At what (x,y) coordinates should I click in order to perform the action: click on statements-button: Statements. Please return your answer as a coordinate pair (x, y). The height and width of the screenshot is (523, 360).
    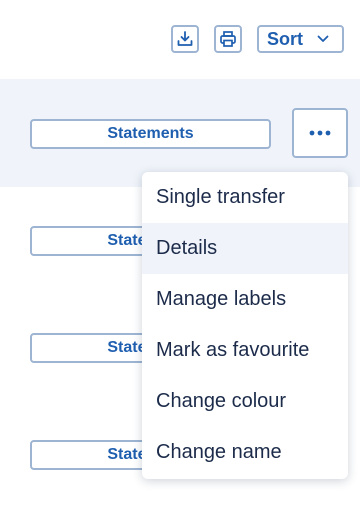
    Looking at the image, I should click on (150, 134).